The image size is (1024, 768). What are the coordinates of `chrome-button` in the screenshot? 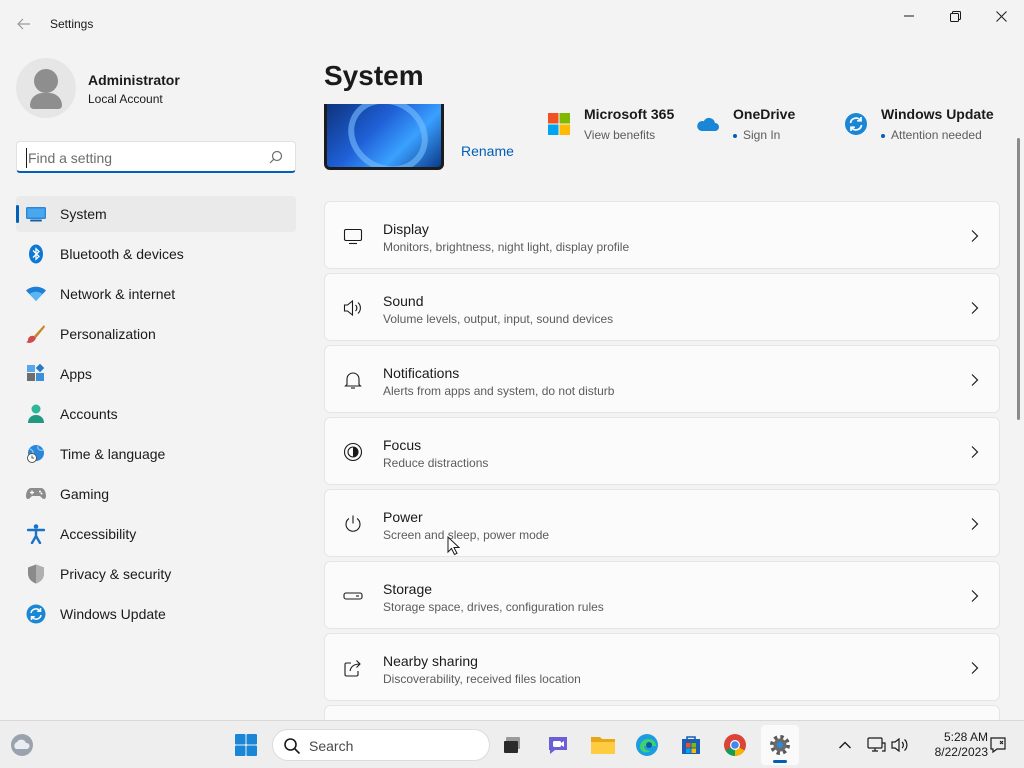 It's located at (735, 745).